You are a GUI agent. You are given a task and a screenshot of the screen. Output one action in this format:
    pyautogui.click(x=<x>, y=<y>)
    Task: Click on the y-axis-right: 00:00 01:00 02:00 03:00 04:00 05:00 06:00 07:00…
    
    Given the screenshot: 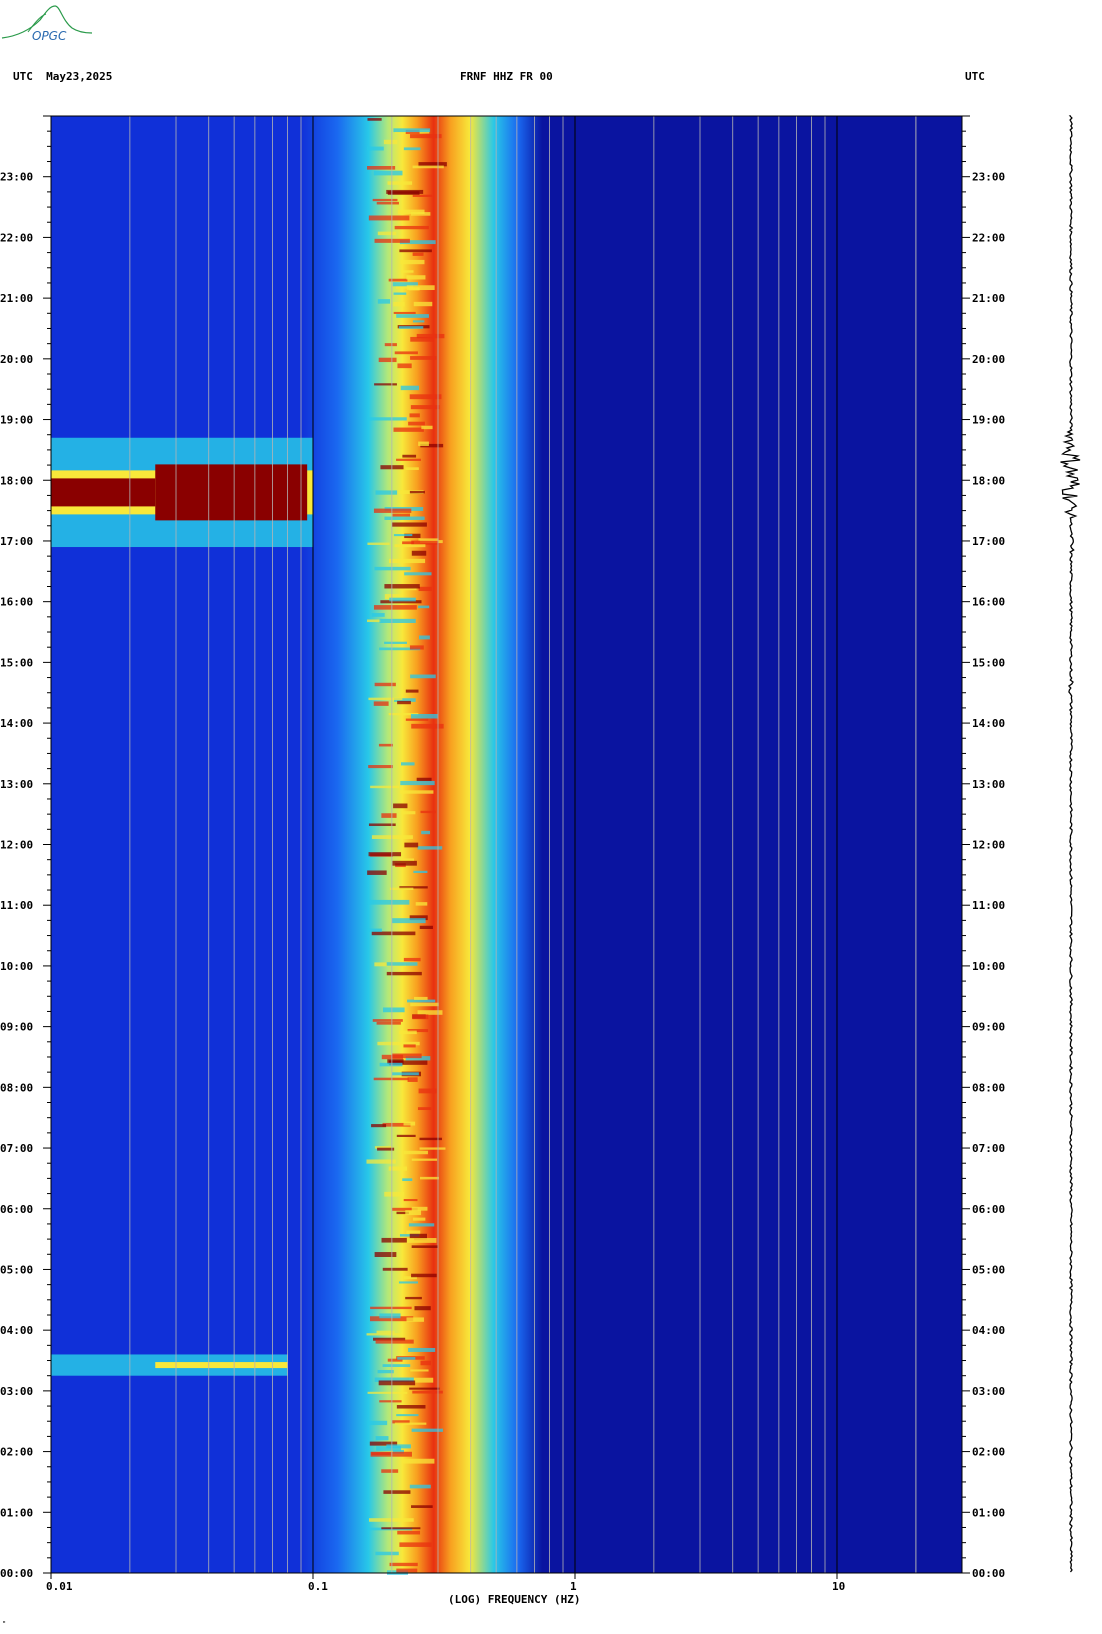 What is the action you would take?
    pyautogui.click(x=983, y=847)
    